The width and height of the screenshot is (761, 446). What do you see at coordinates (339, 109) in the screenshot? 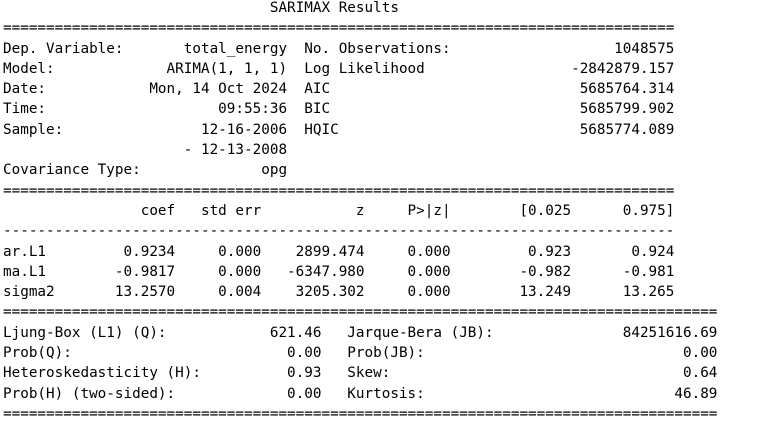
I see `model-info-row: Time: 09:55:36 BIC 5685799.902` at bounding box center [339, 109].